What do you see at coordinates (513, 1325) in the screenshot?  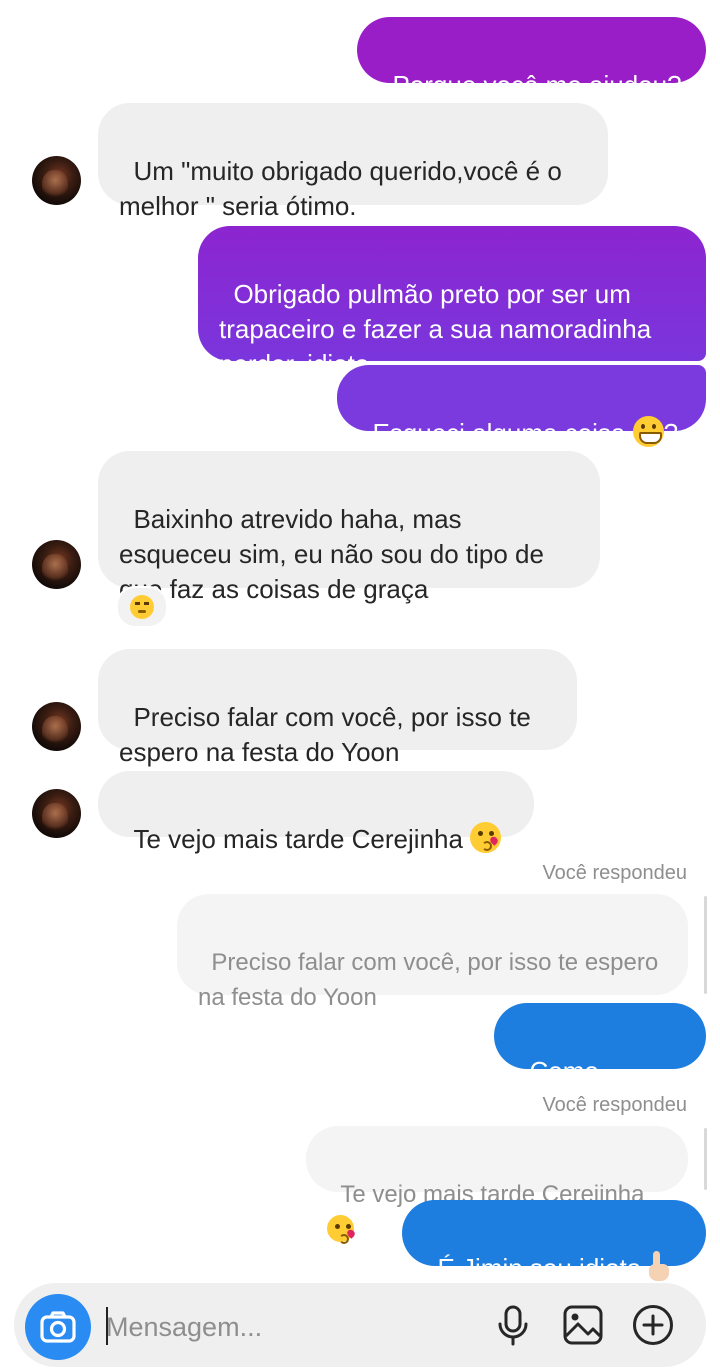 I see `microphone-icon` at bounding box center [513, 1325].